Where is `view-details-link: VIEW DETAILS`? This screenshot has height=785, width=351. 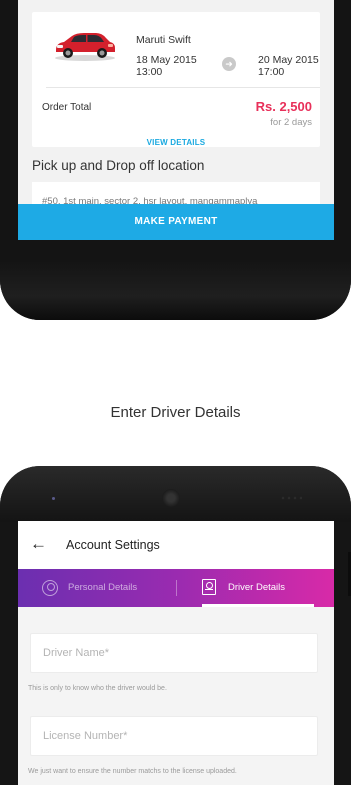
view-details-link: VIEW DETAILS is located at coordinates (176, 142).